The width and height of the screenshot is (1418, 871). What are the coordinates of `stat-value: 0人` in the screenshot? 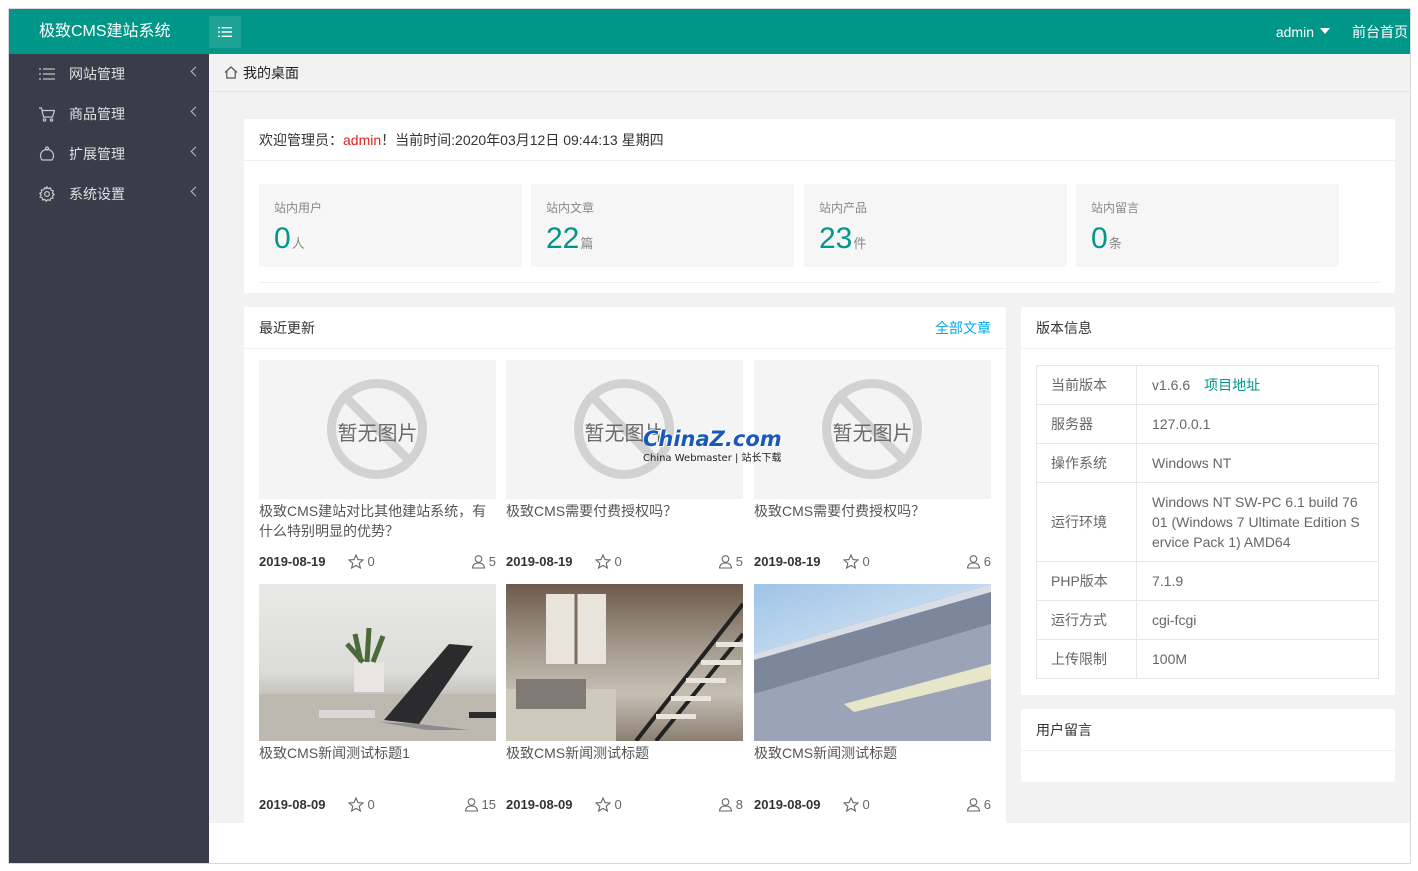 It's located at (289, 238).